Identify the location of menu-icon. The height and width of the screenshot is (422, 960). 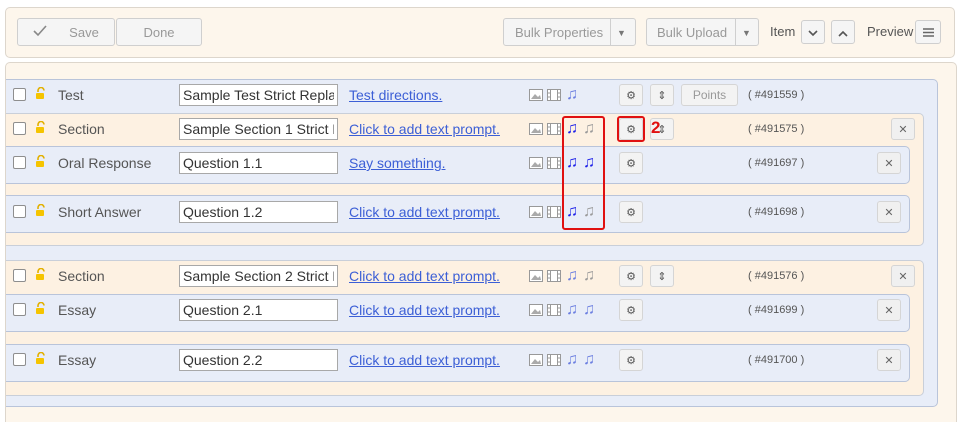
(928, 32).